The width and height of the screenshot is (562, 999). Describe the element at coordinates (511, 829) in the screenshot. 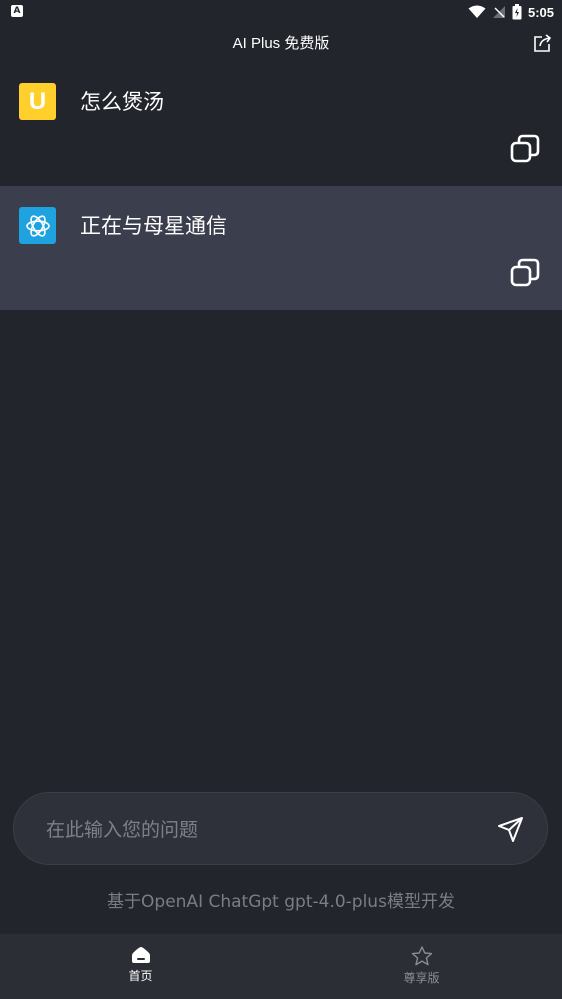

I see `send-button` at that location.